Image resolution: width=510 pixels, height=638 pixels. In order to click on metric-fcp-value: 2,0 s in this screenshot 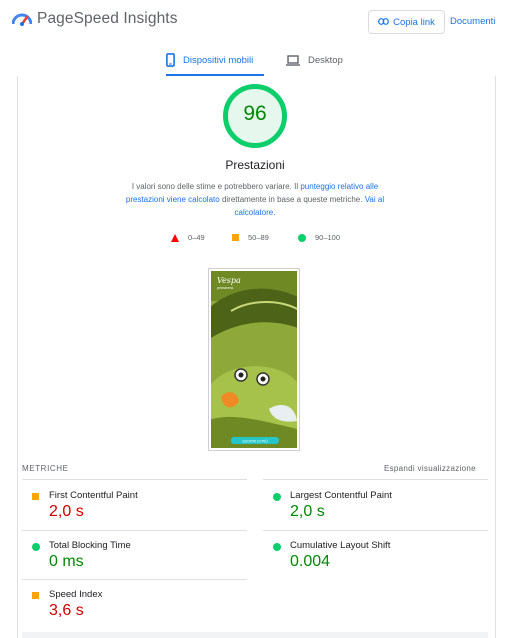, I will do `click(66, 511)`.